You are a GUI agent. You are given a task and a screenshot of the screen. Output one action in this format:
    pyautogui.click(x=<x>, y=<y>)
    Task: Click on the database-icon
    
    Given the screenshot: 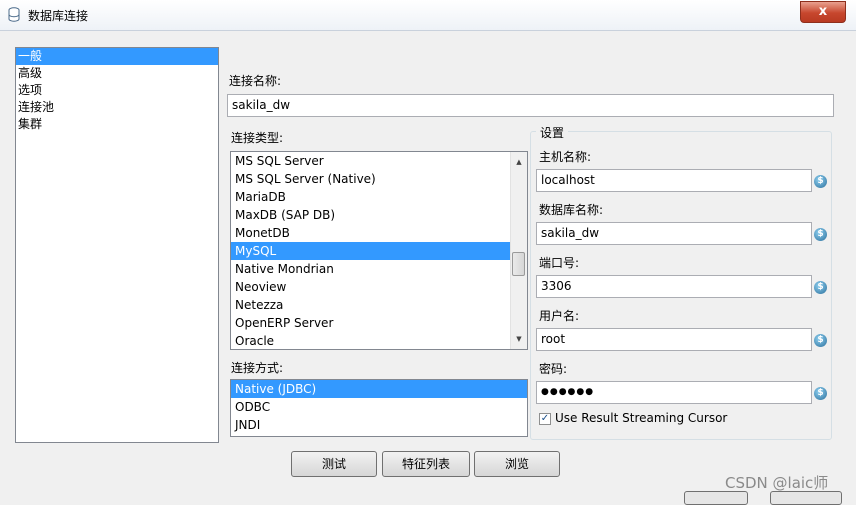 What is the action you would take?
    pyautogui.click(x=14, y=14)
    